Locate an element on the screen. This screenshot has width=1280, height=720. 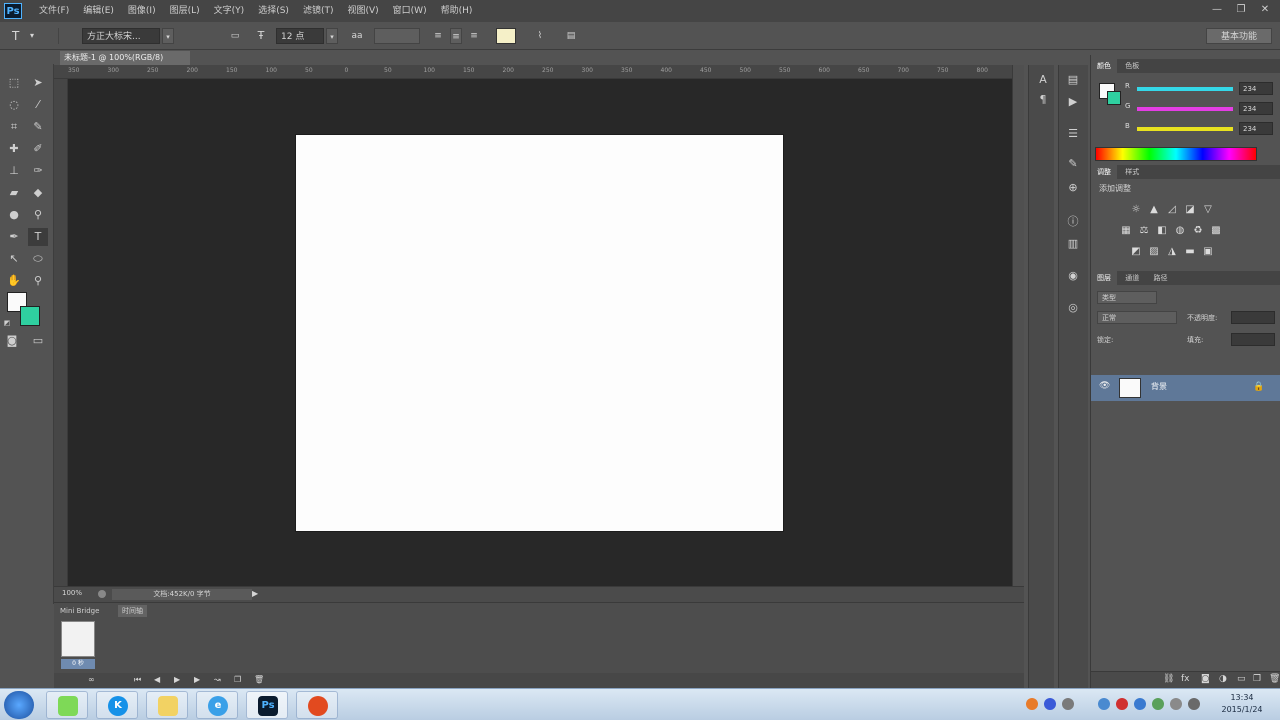
taskbar-app-photoshop: Ps is located at coordinates (267, 705).